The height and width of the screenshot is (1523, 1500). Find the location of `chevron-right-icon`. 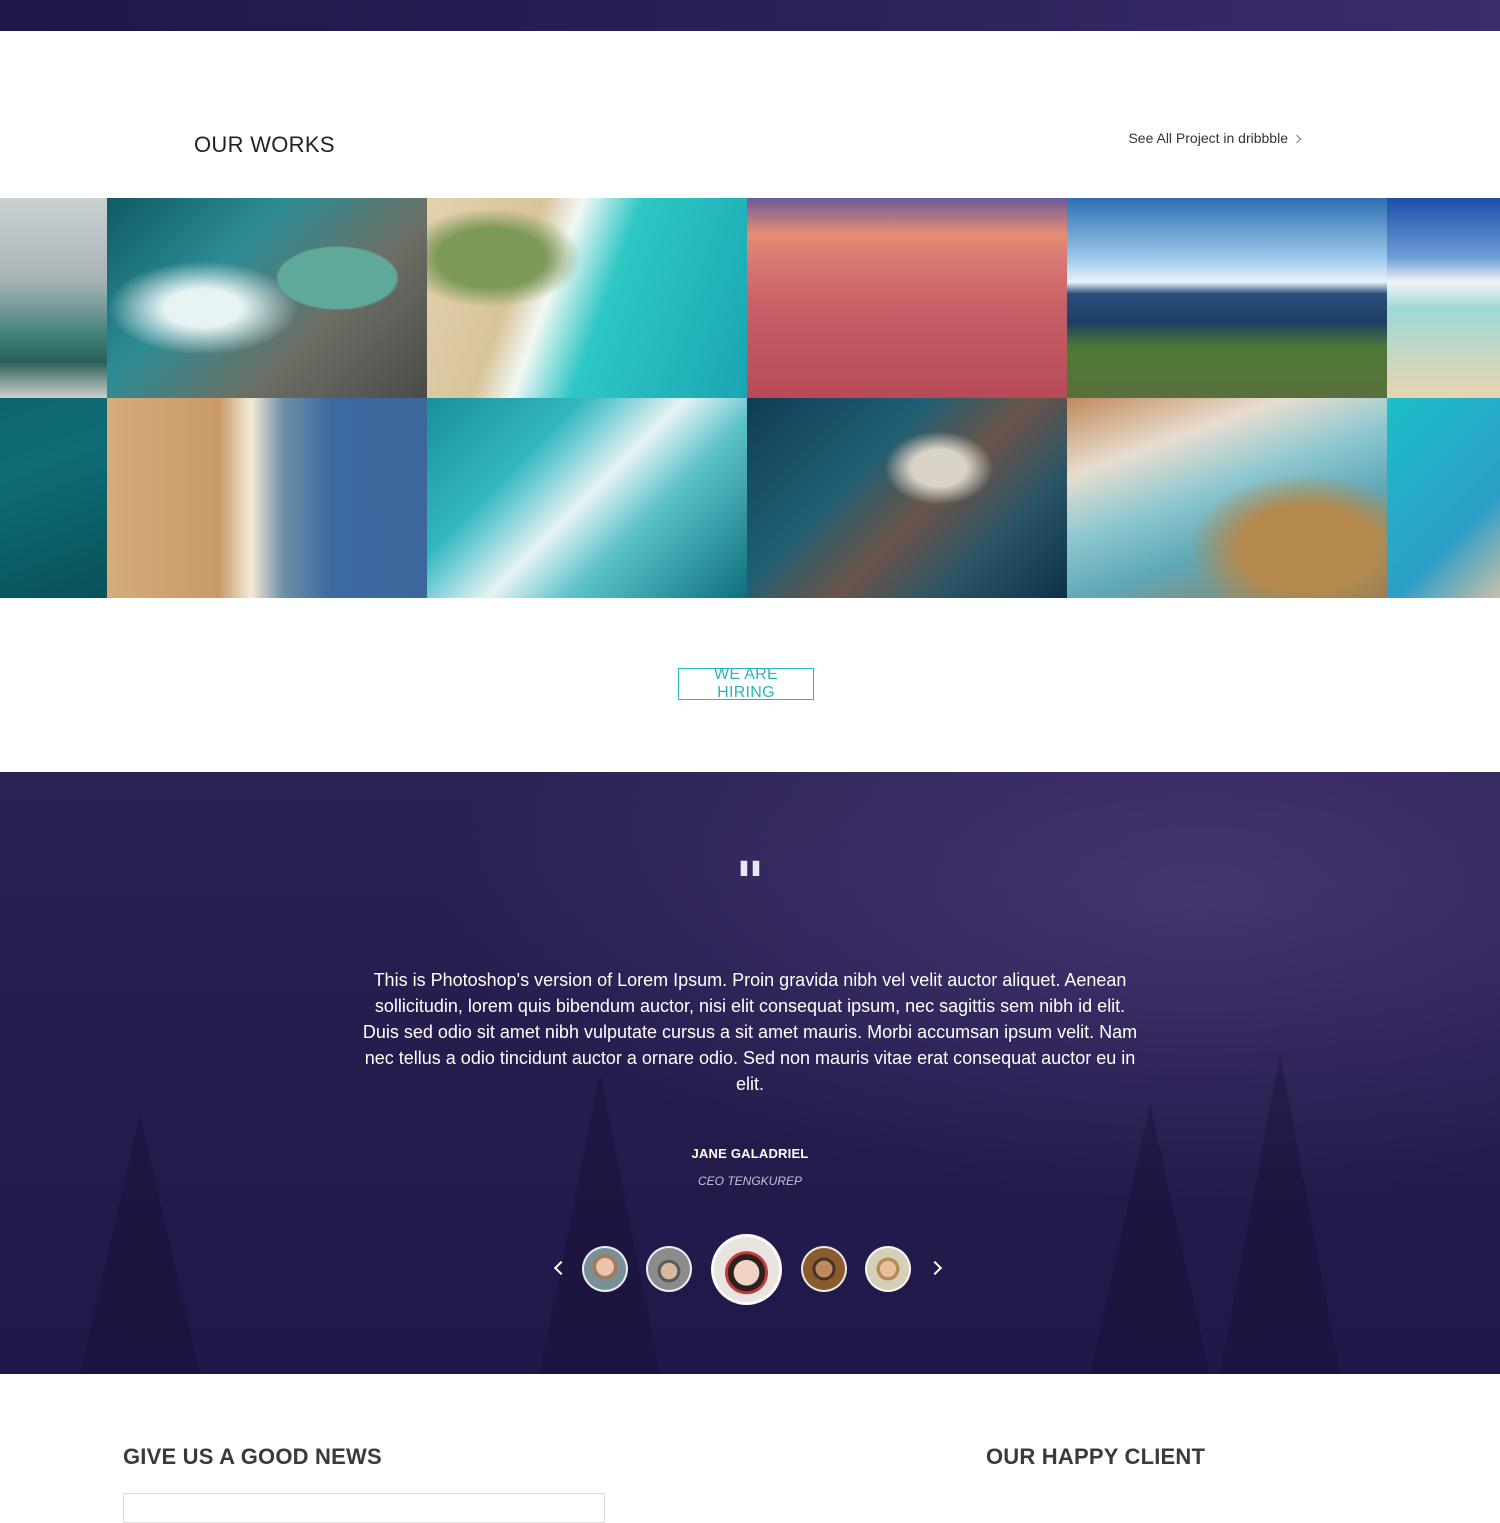

chevron-right-icon is located at coordinates (1297, 138).